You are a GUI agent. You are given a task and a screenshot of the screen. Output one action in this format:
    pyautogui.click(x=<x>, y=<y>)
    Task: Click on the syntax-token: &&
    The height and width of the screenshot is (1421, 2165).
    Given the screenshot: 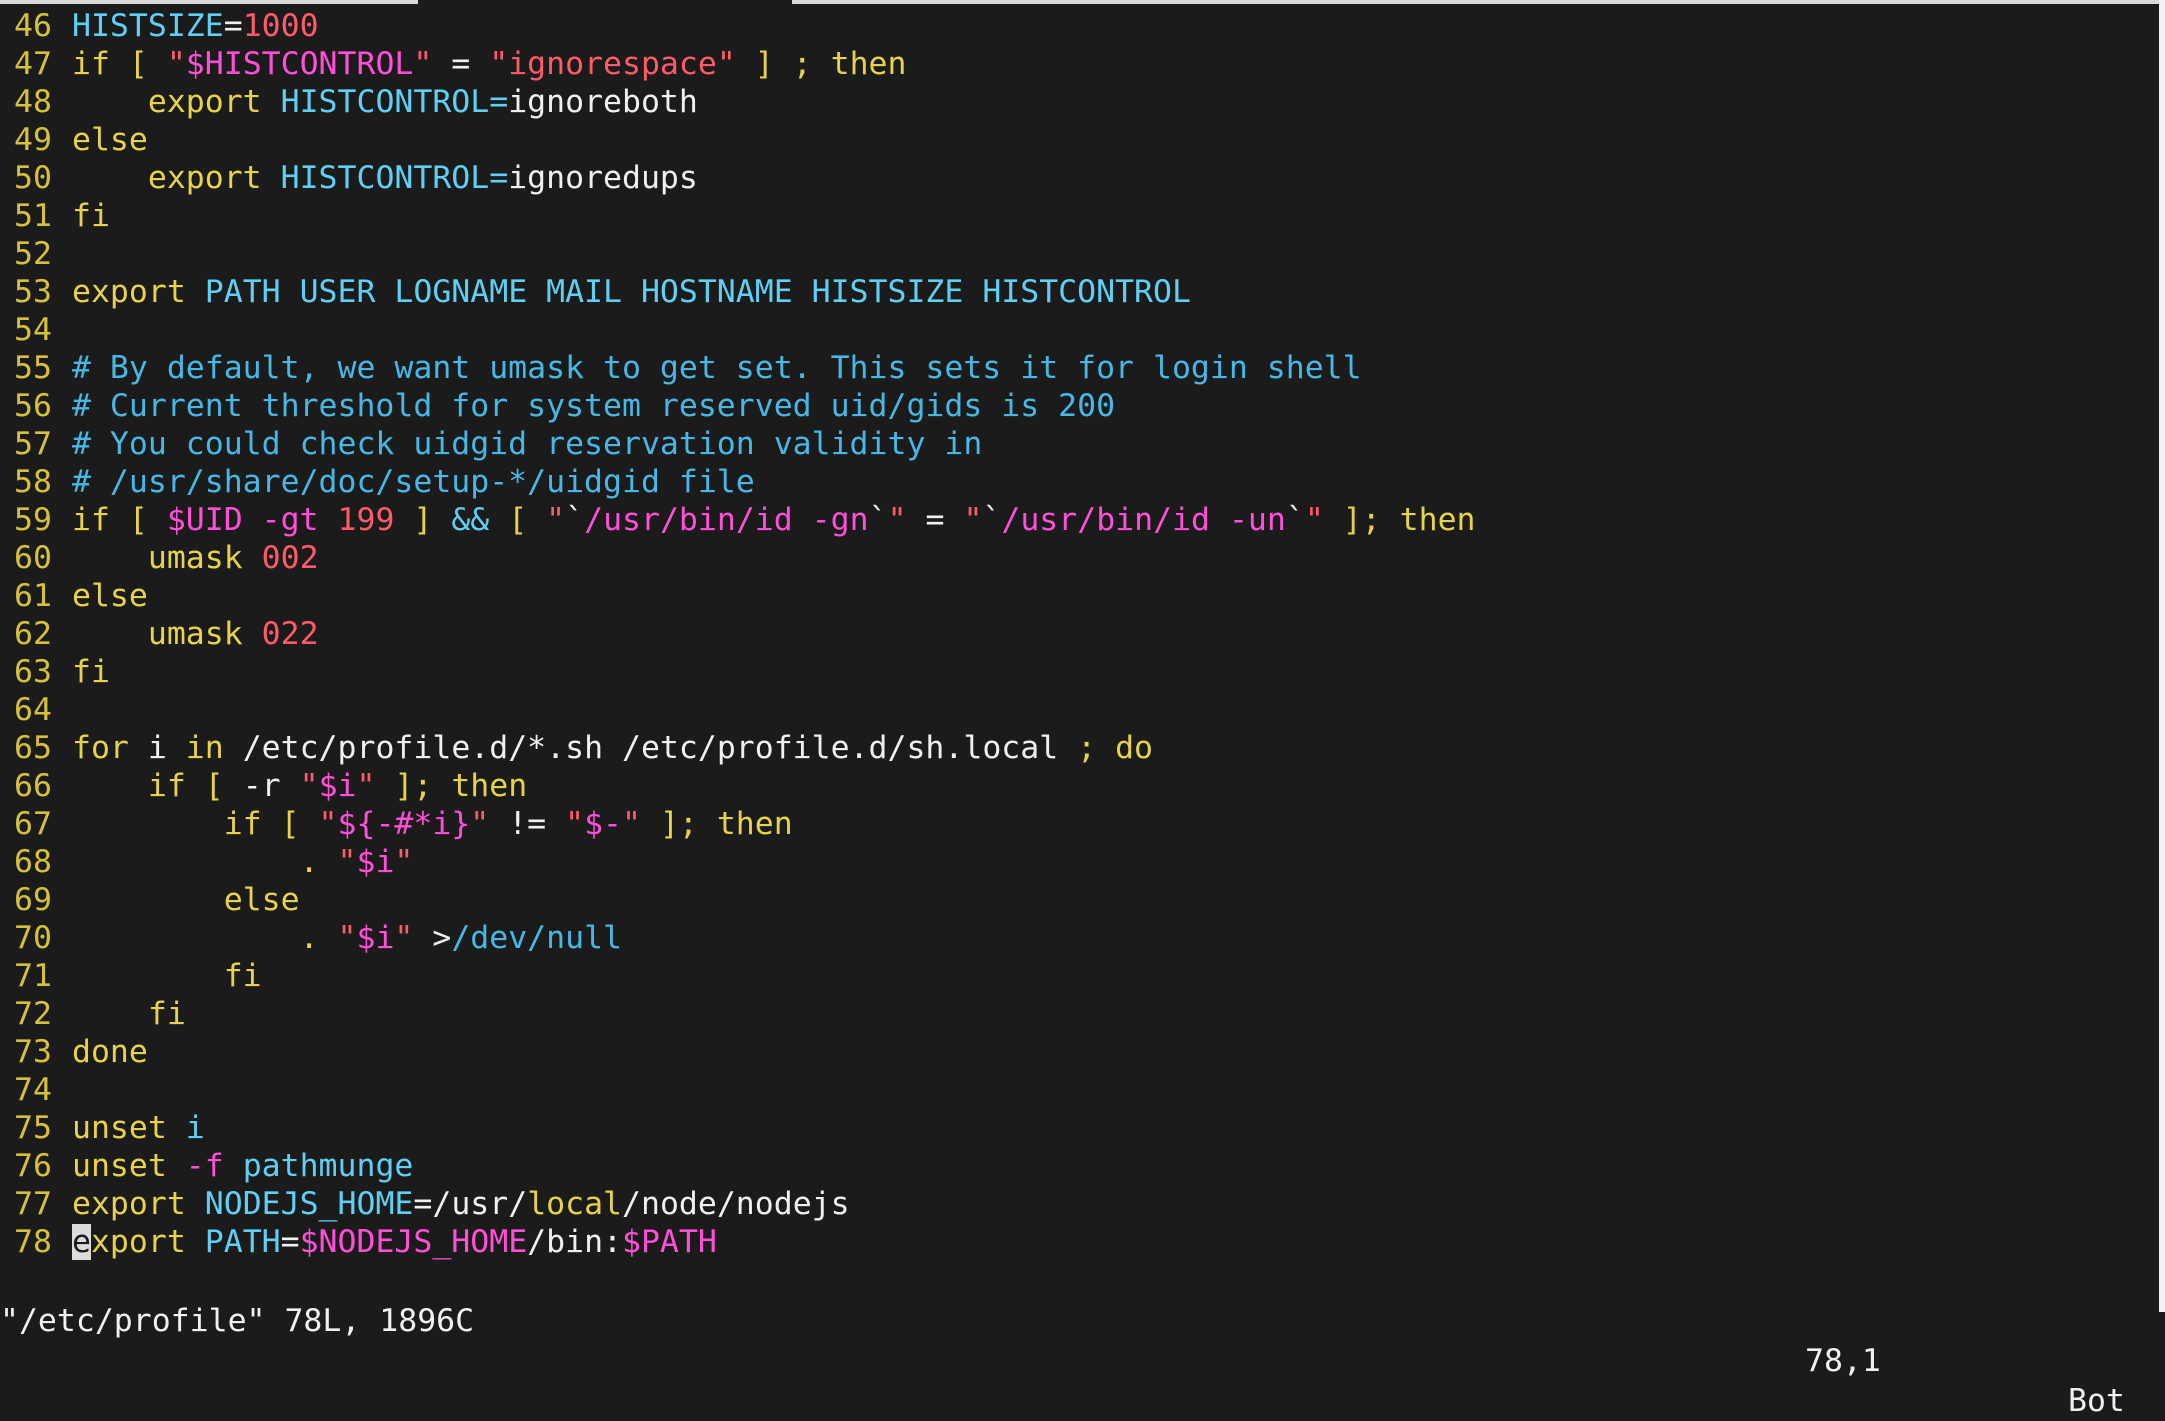 What is the action you would take?
    pyautogui.click(x=470, y=520)
    